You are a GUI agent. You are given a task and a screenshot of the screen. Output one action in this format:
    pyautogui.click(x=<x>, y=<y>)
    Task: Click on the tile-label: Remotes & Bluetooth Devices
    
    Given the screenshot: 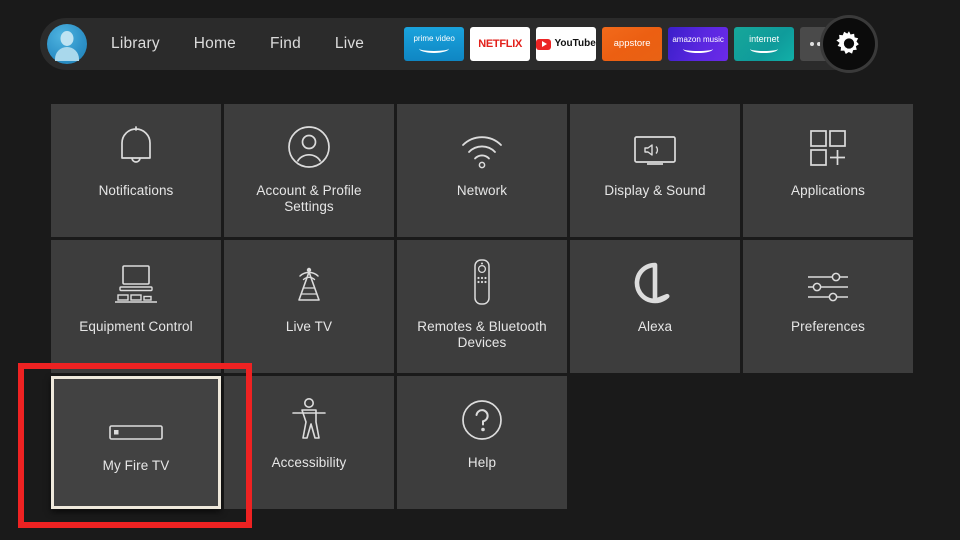 What is the action you would take?
    pyautogui.click(x=482, y=334)
    